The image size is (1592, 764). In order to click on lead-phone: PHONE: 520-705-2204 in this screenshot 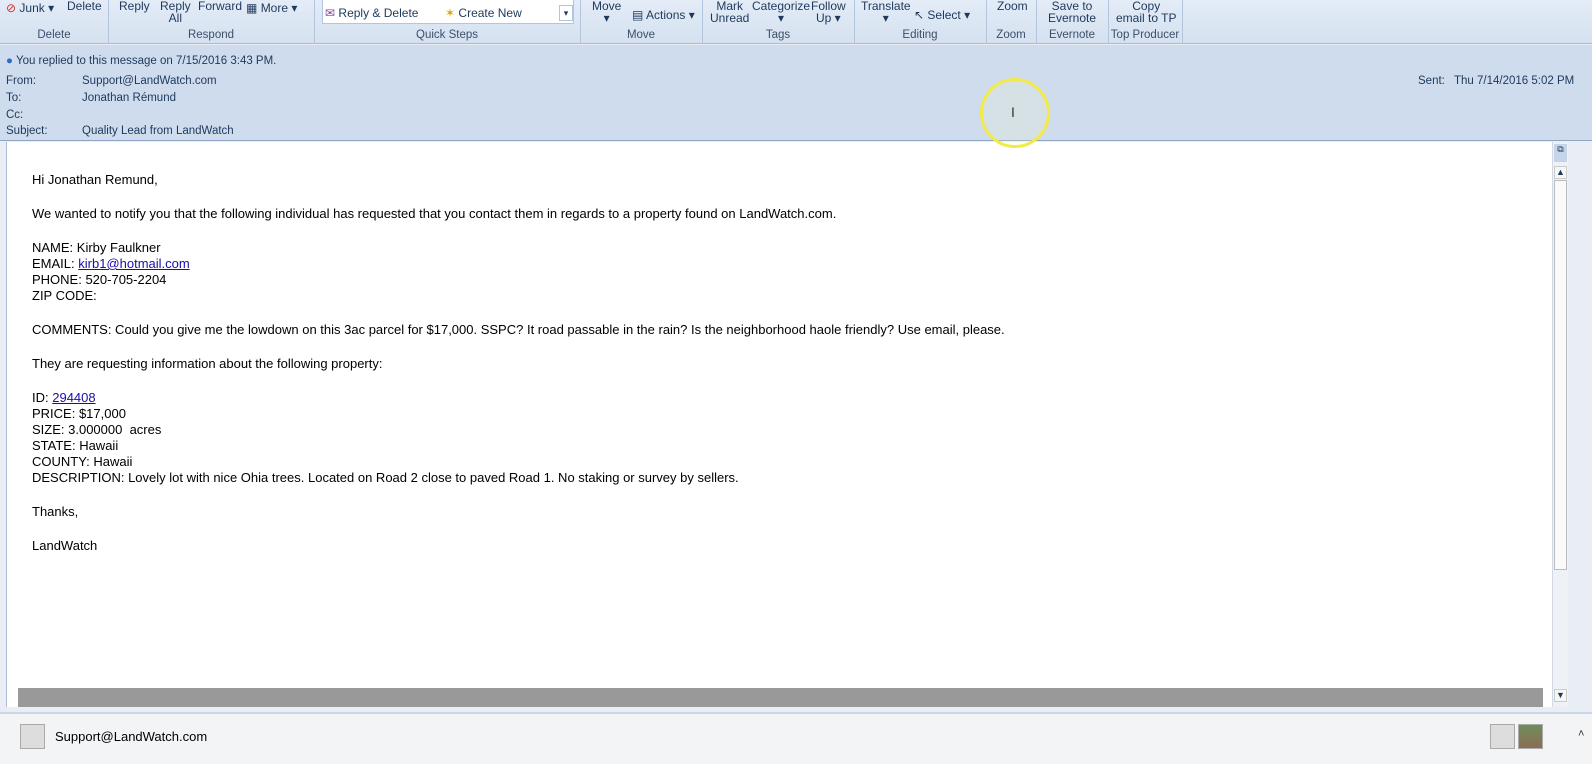, I will do `click(99, 279)`.